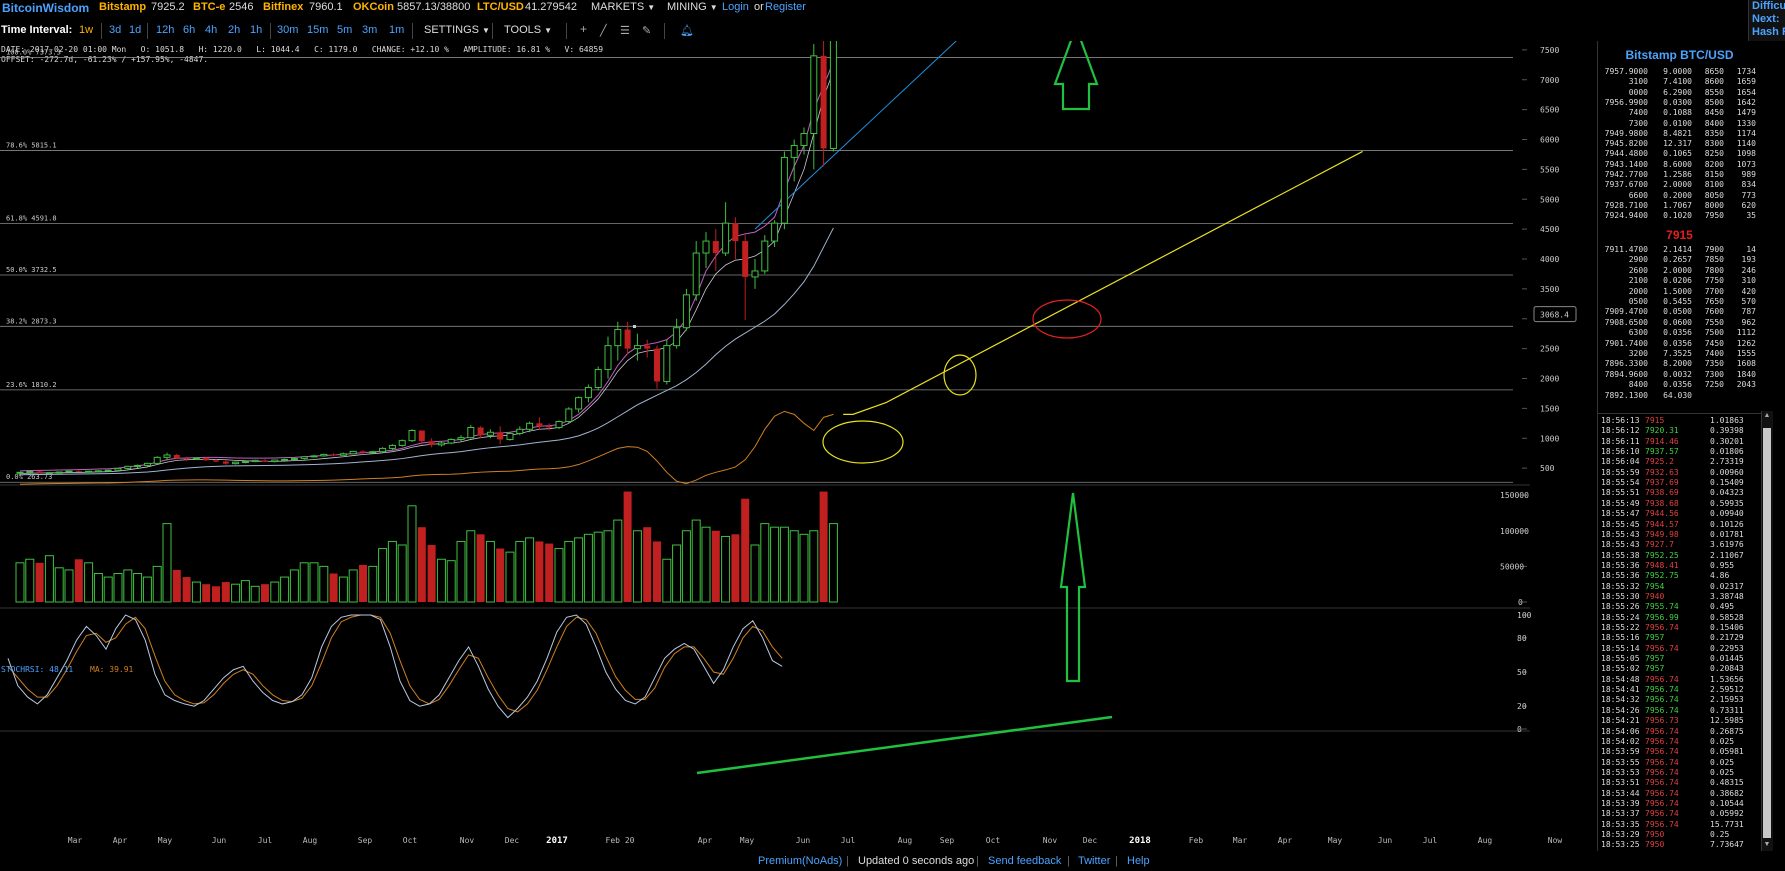 The width and height of the screenshot is (1785, 871). I want to click on market-okcoin: OKCoin, so click(373, 7).